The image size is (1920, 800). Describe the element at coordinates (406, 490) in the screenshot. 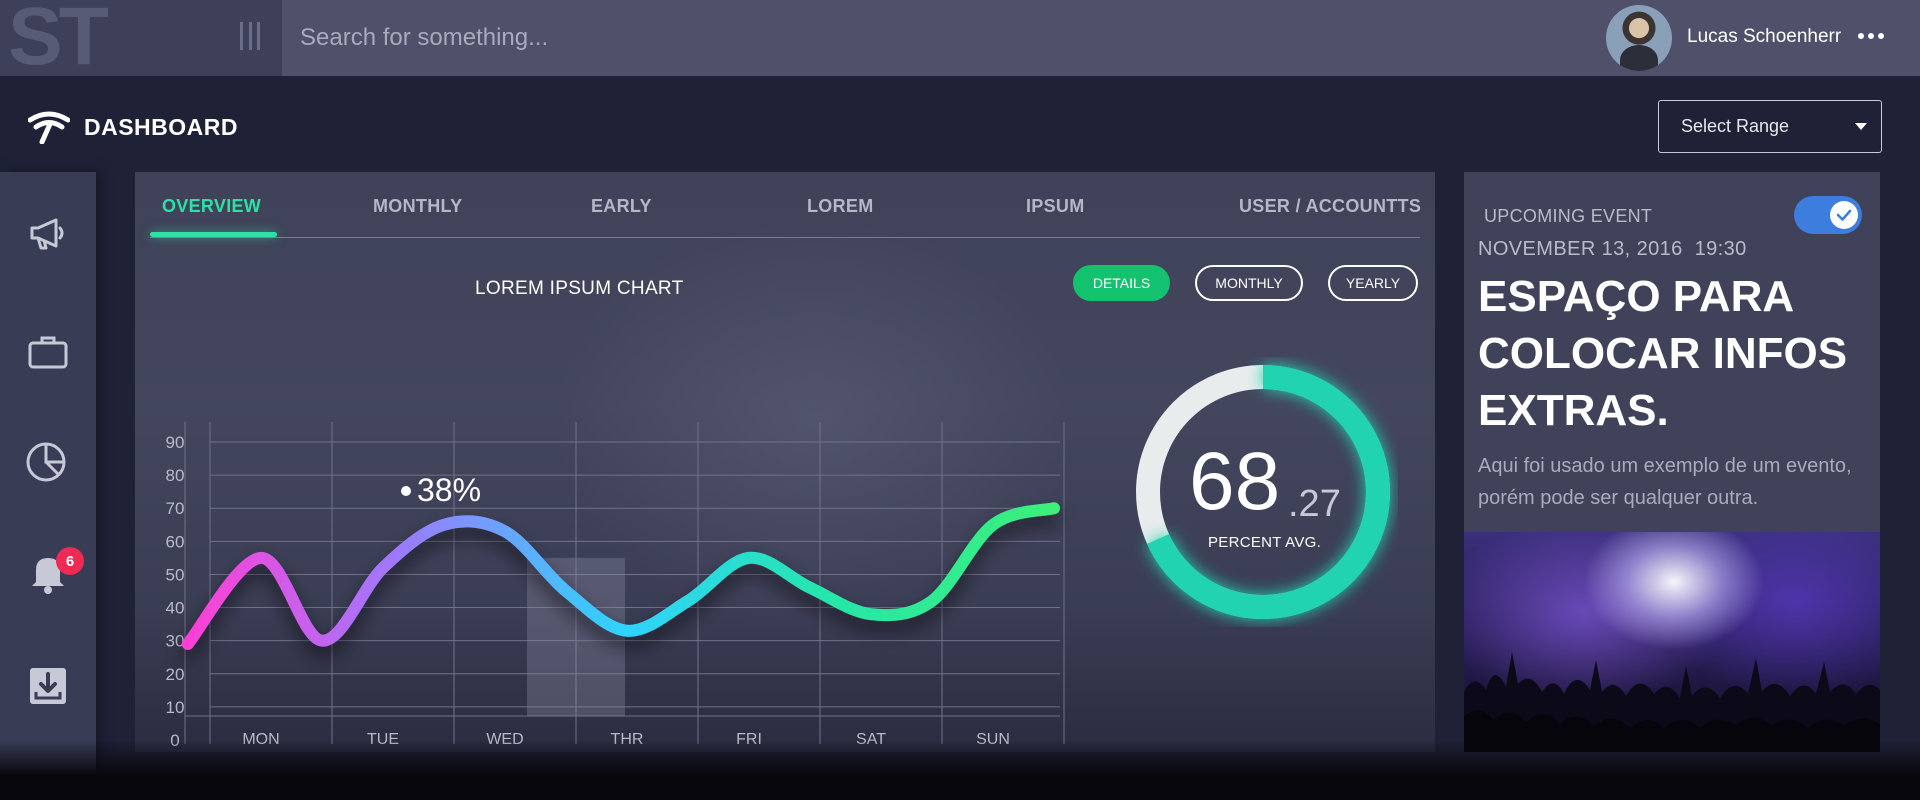

I see `highlight-point` at that location.